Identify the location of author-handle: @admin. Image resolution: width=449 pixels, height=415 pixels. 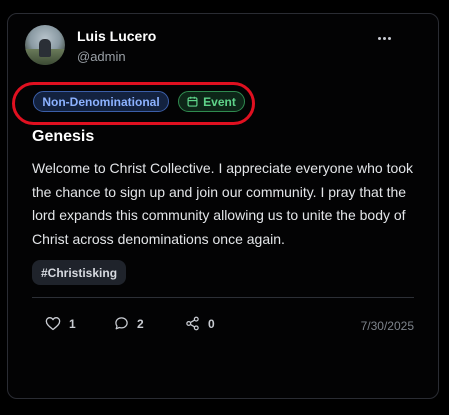
(101, 56).